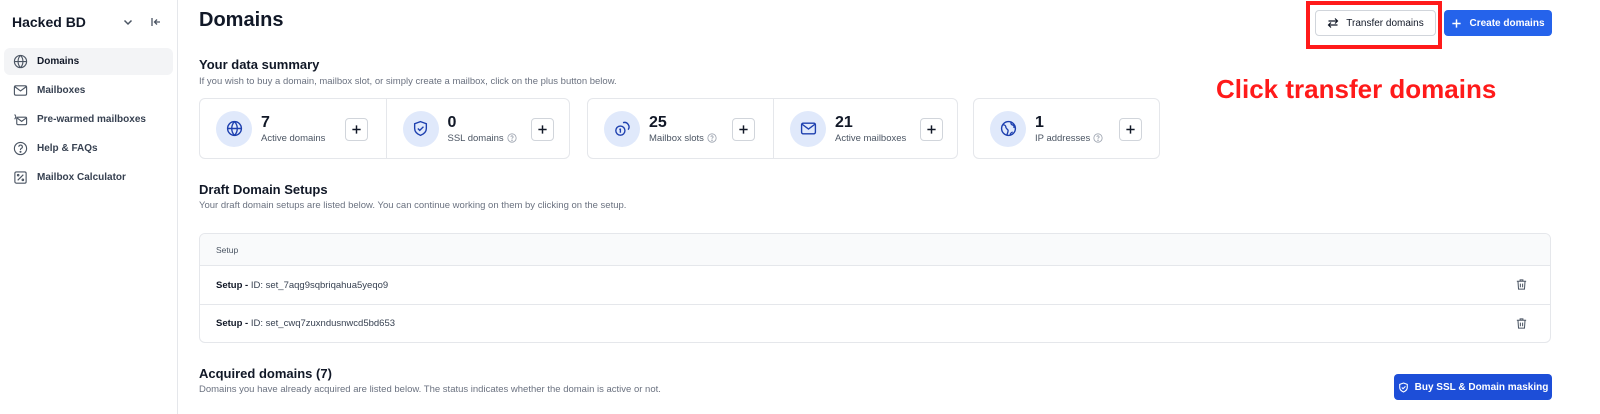  What do you see at coordinates (302, 285) in the screenshot?
I see `setup-id: Setup - ID: set_7aqg9sqbriqahua5yeqo9` at bounding box center [302, 285].